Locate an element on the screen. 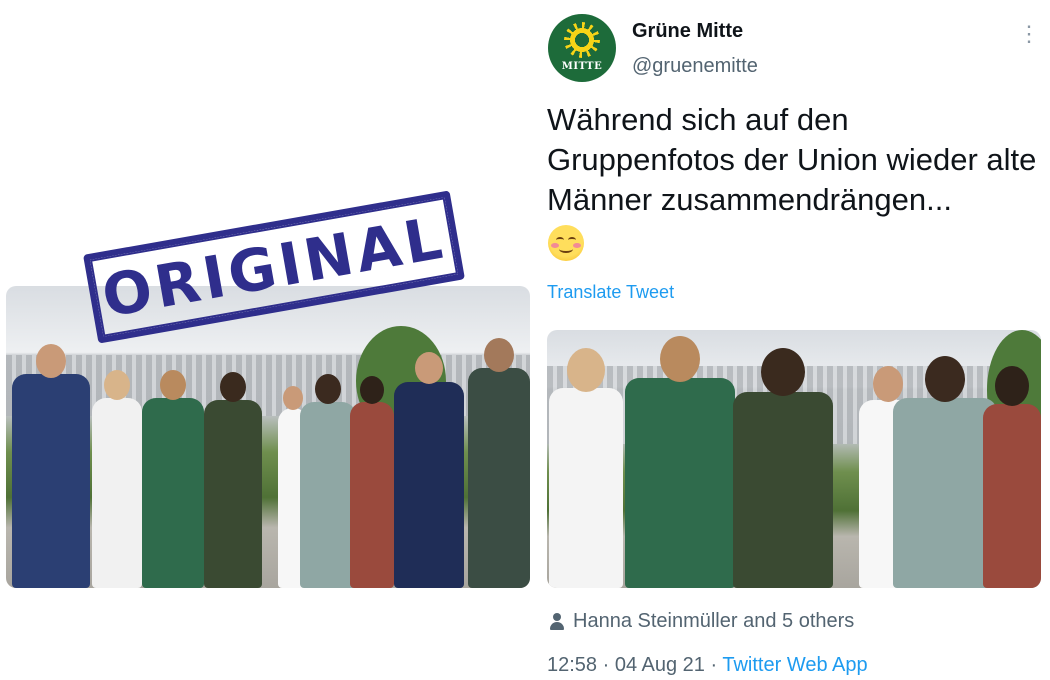  translate-tweet-link: Translate Tweet is located at coordinates (610, 292).